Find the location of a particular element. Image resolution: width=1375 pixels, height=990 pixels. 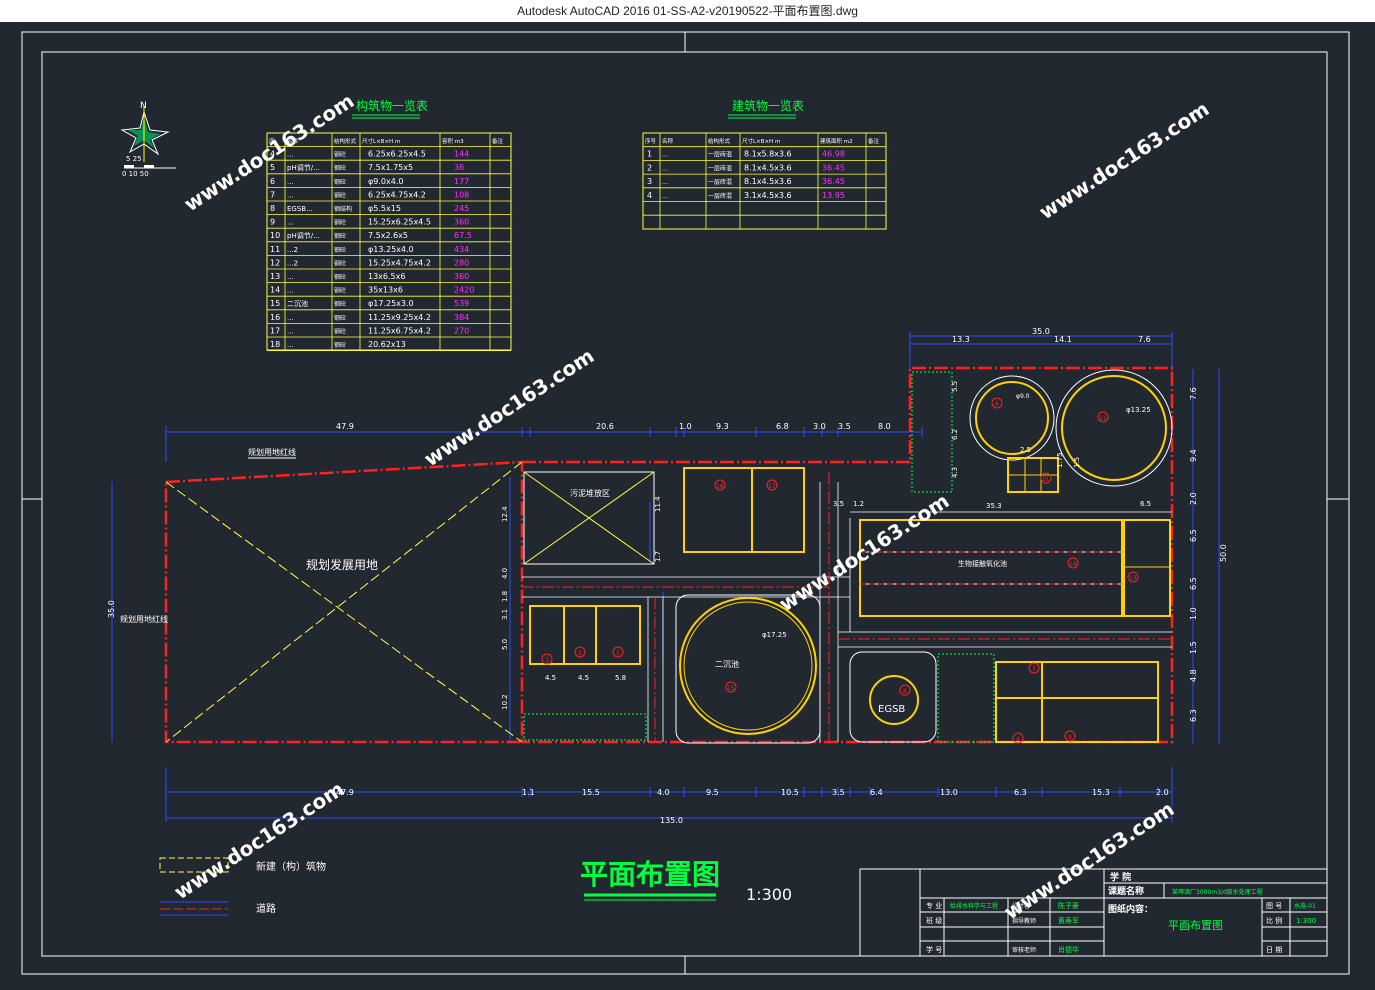

cell-name: ...2 is located at coordinates (292, 250).